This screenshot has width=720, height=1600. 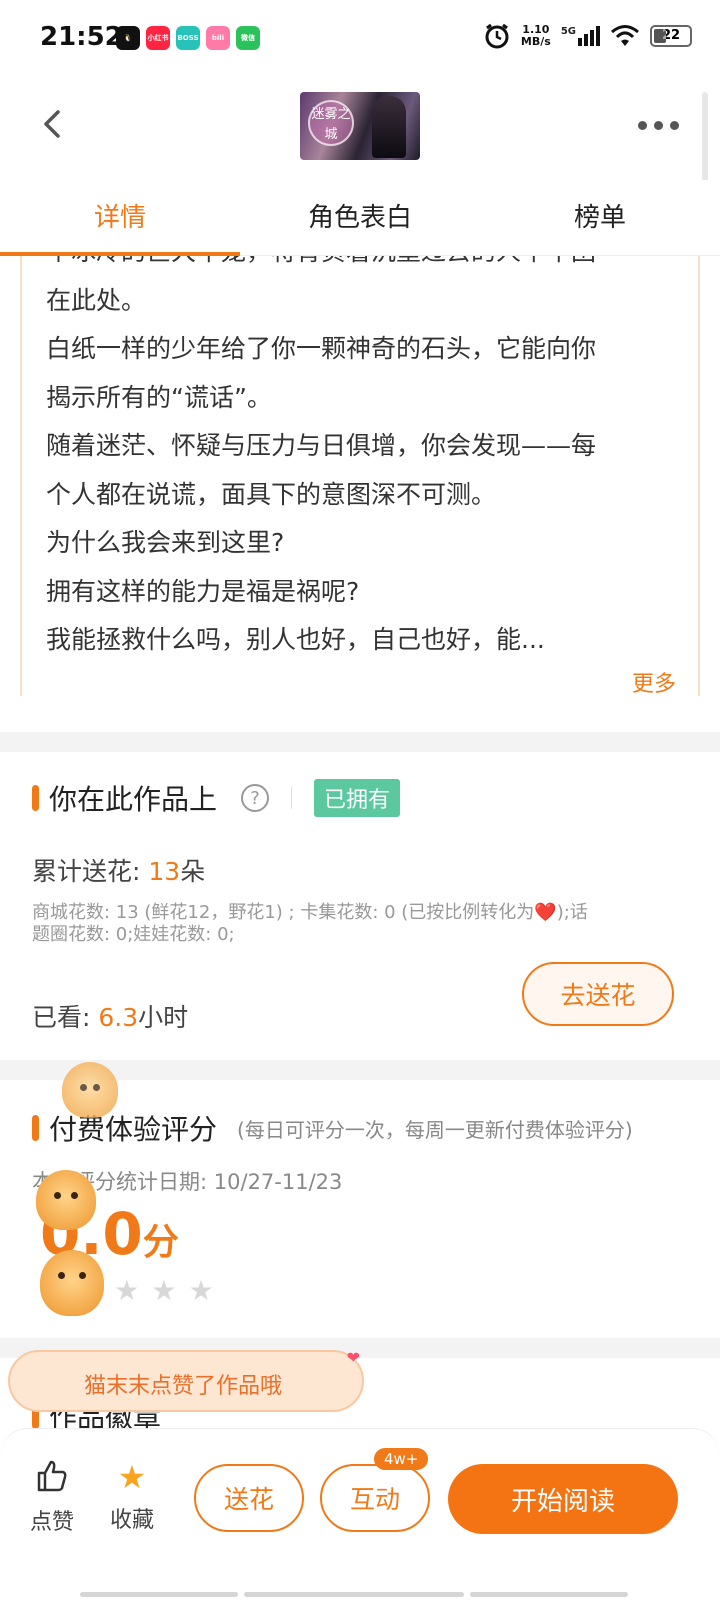 I want to click on tab-character-confession: 角色表白, so click(x=360, y=217).